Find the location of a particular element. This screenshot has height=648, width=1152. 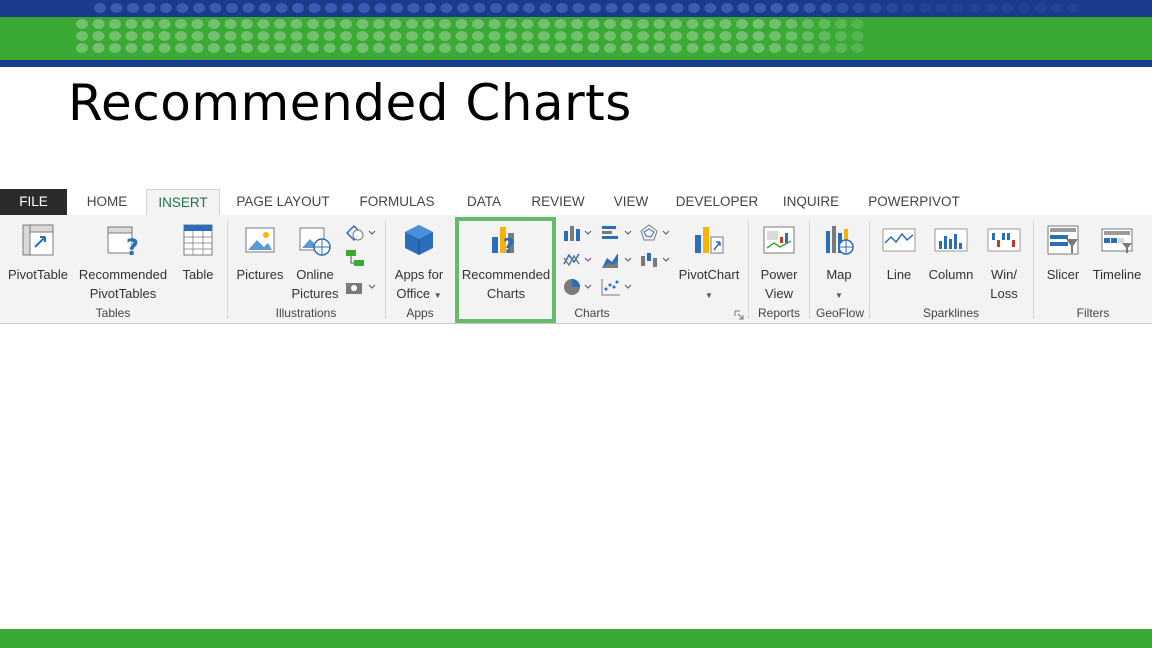

group-label-apps: Apps is located at coordinates (420, 313).